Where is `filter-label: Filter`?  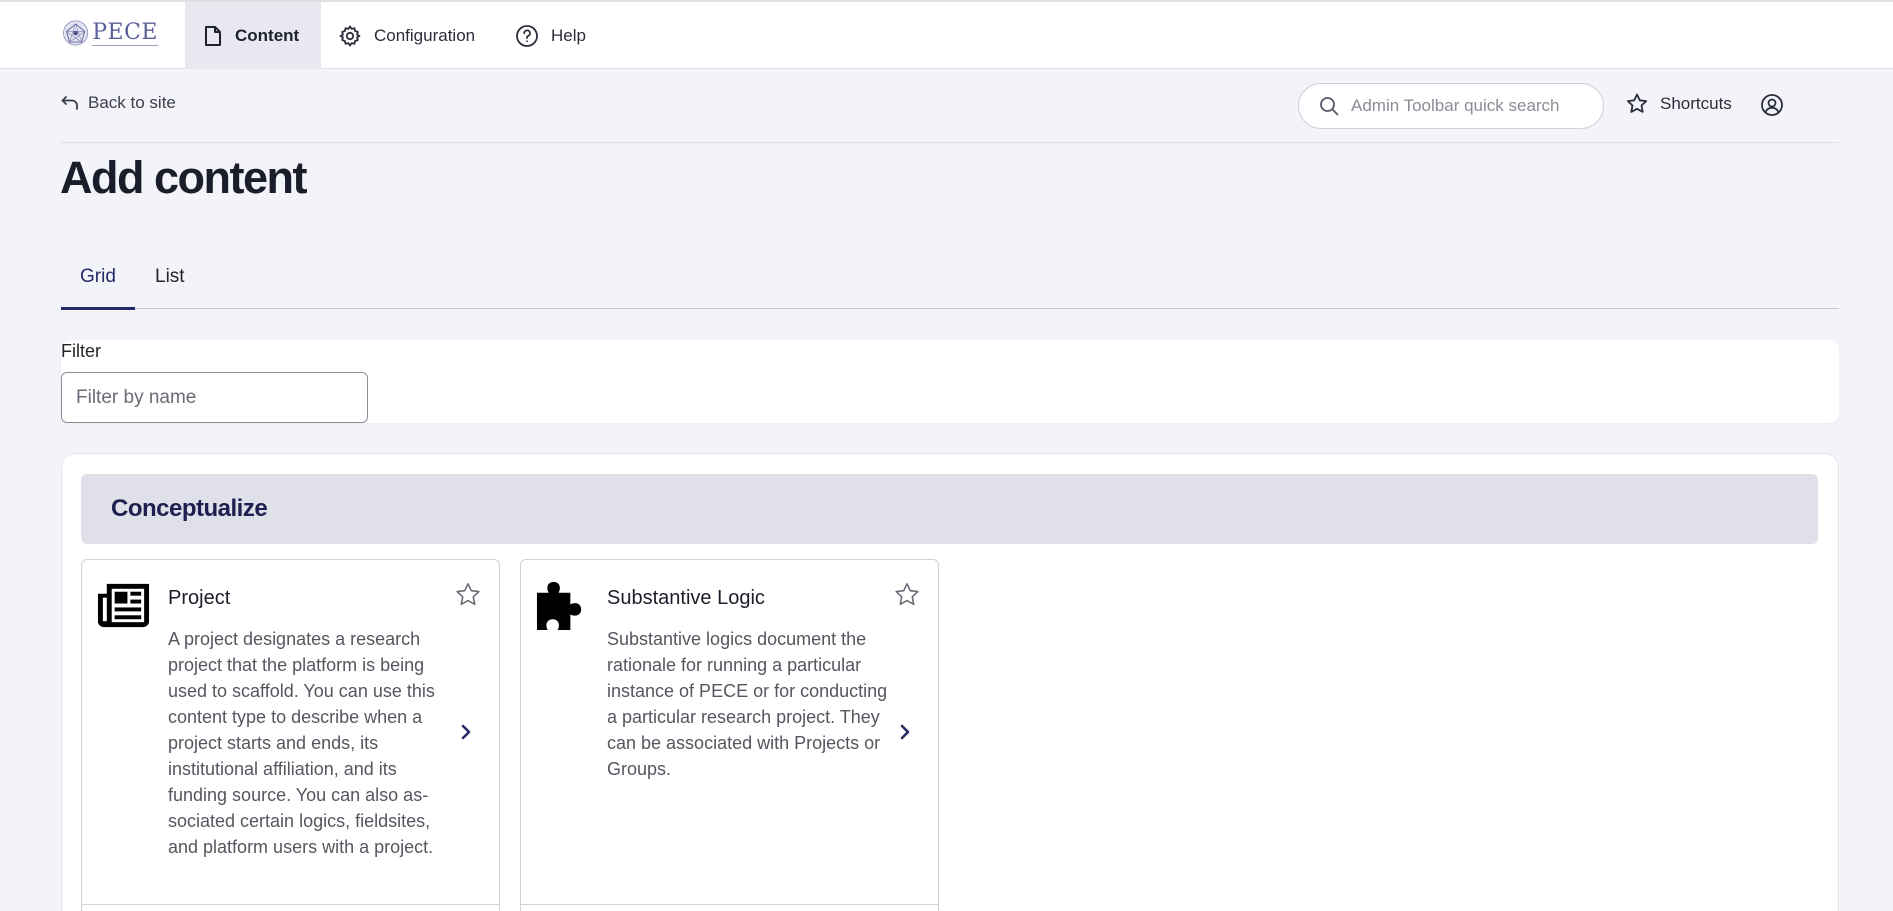
filter-label: Filter is located at coordinates (81, 351).